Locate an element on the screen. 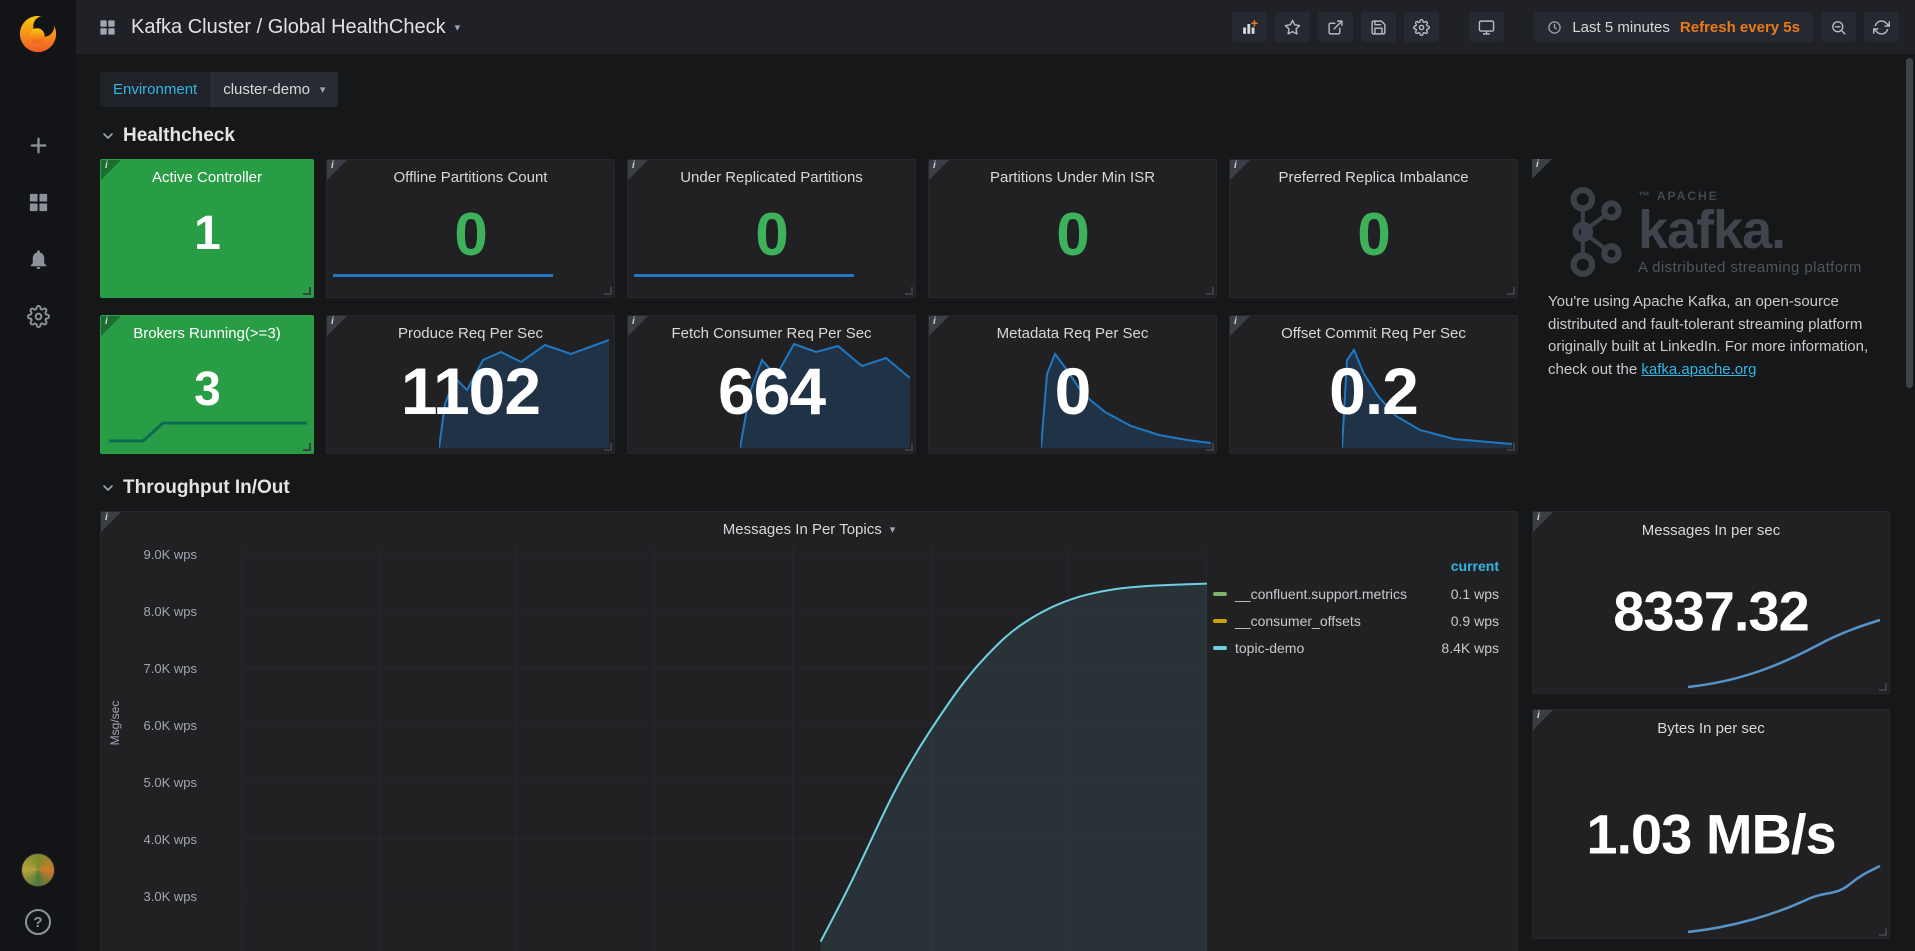 The image size is (1915, 951). y-tick: 4.0K wps is located at coordinates (170, 839).